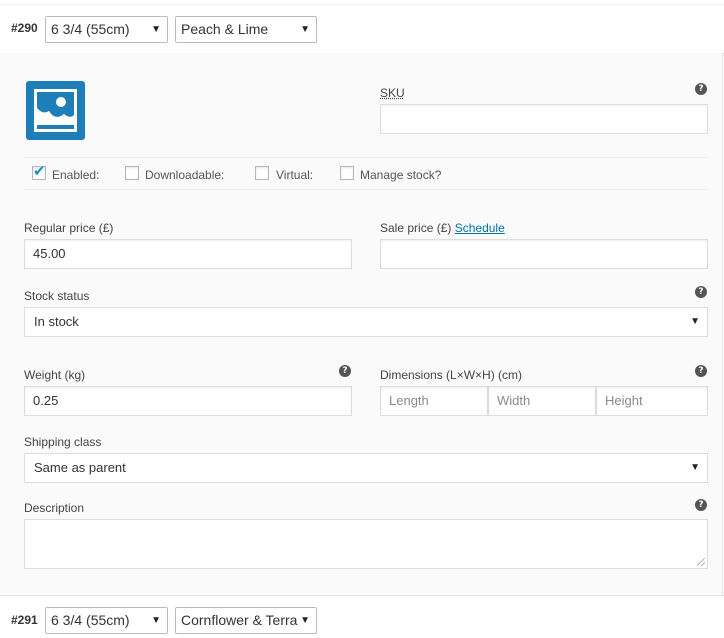 The height and width of the screenshot is (638, 724). I want to click on checkmark-icon: ✔, so click(39, 171).